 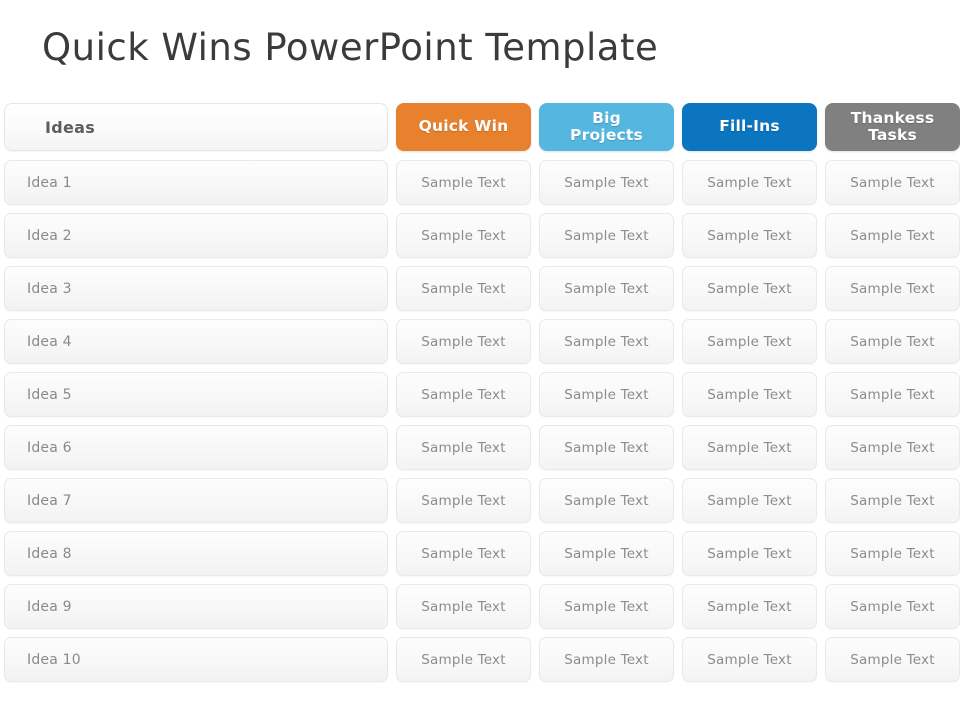 I want to click on idea-cell: Idea 4, so click(x=196, y=341).